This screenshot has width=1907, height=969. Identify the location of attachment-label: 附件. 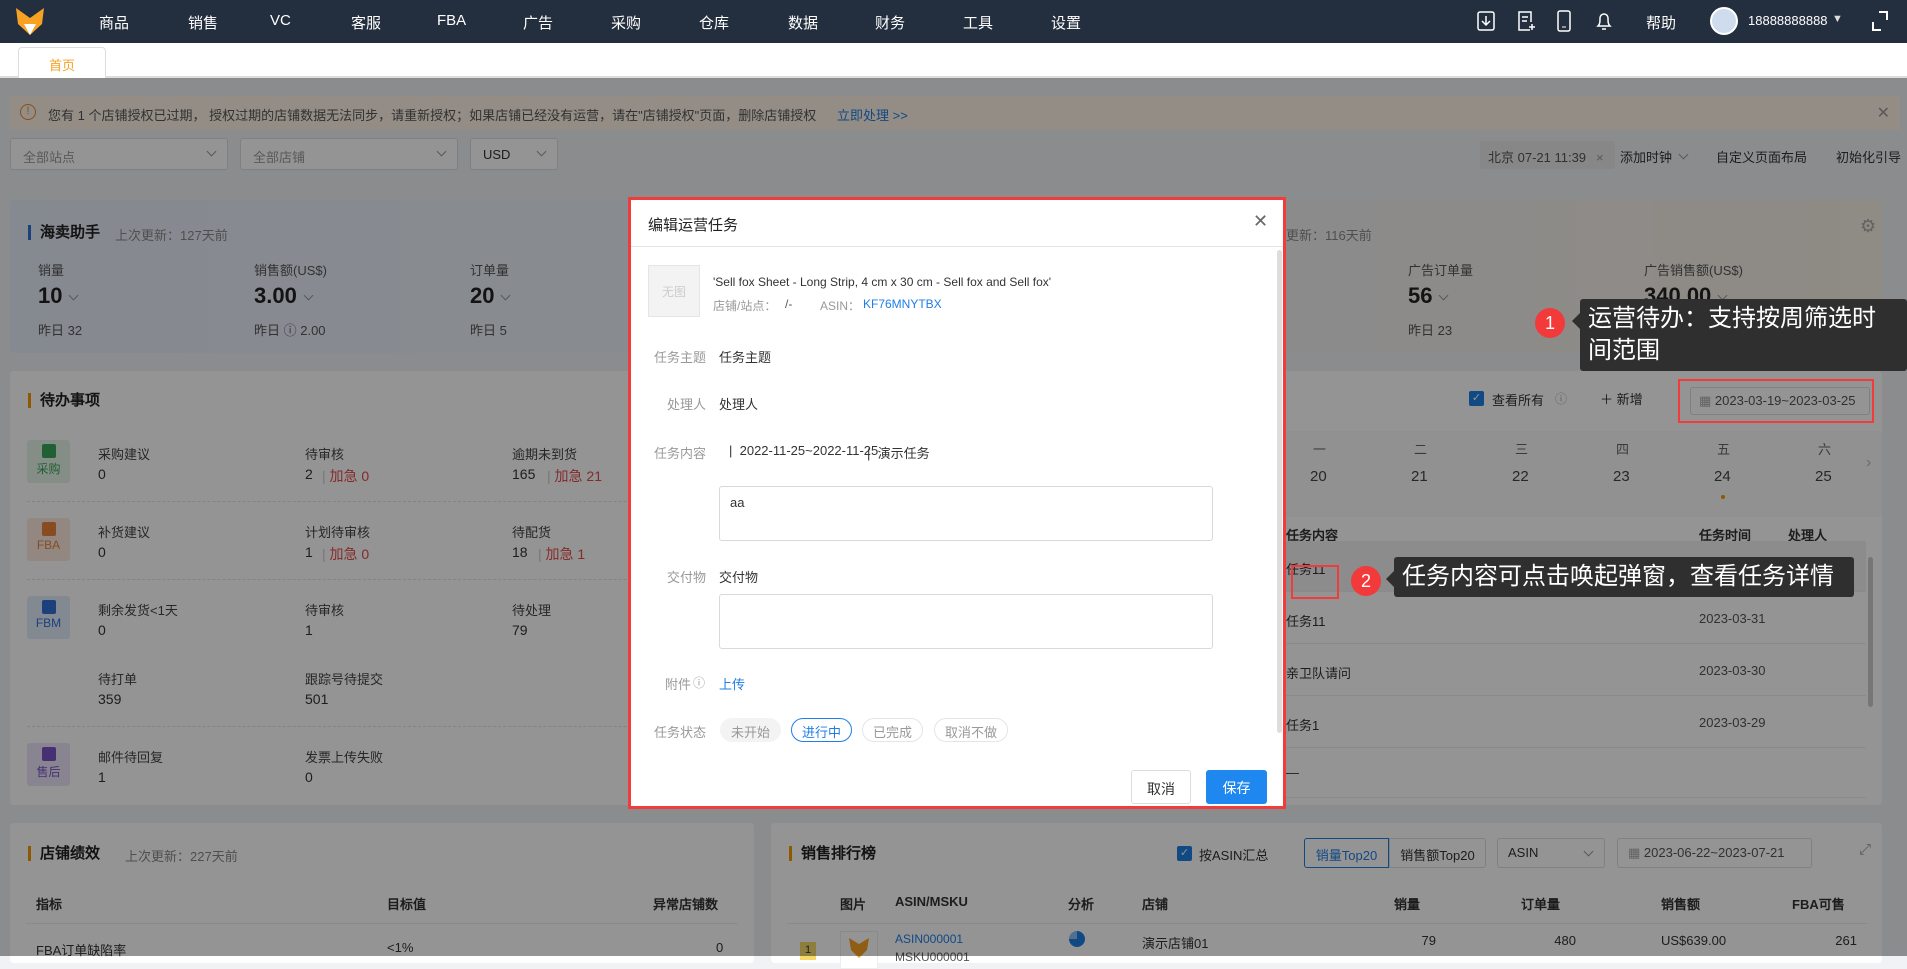
(677, 684).